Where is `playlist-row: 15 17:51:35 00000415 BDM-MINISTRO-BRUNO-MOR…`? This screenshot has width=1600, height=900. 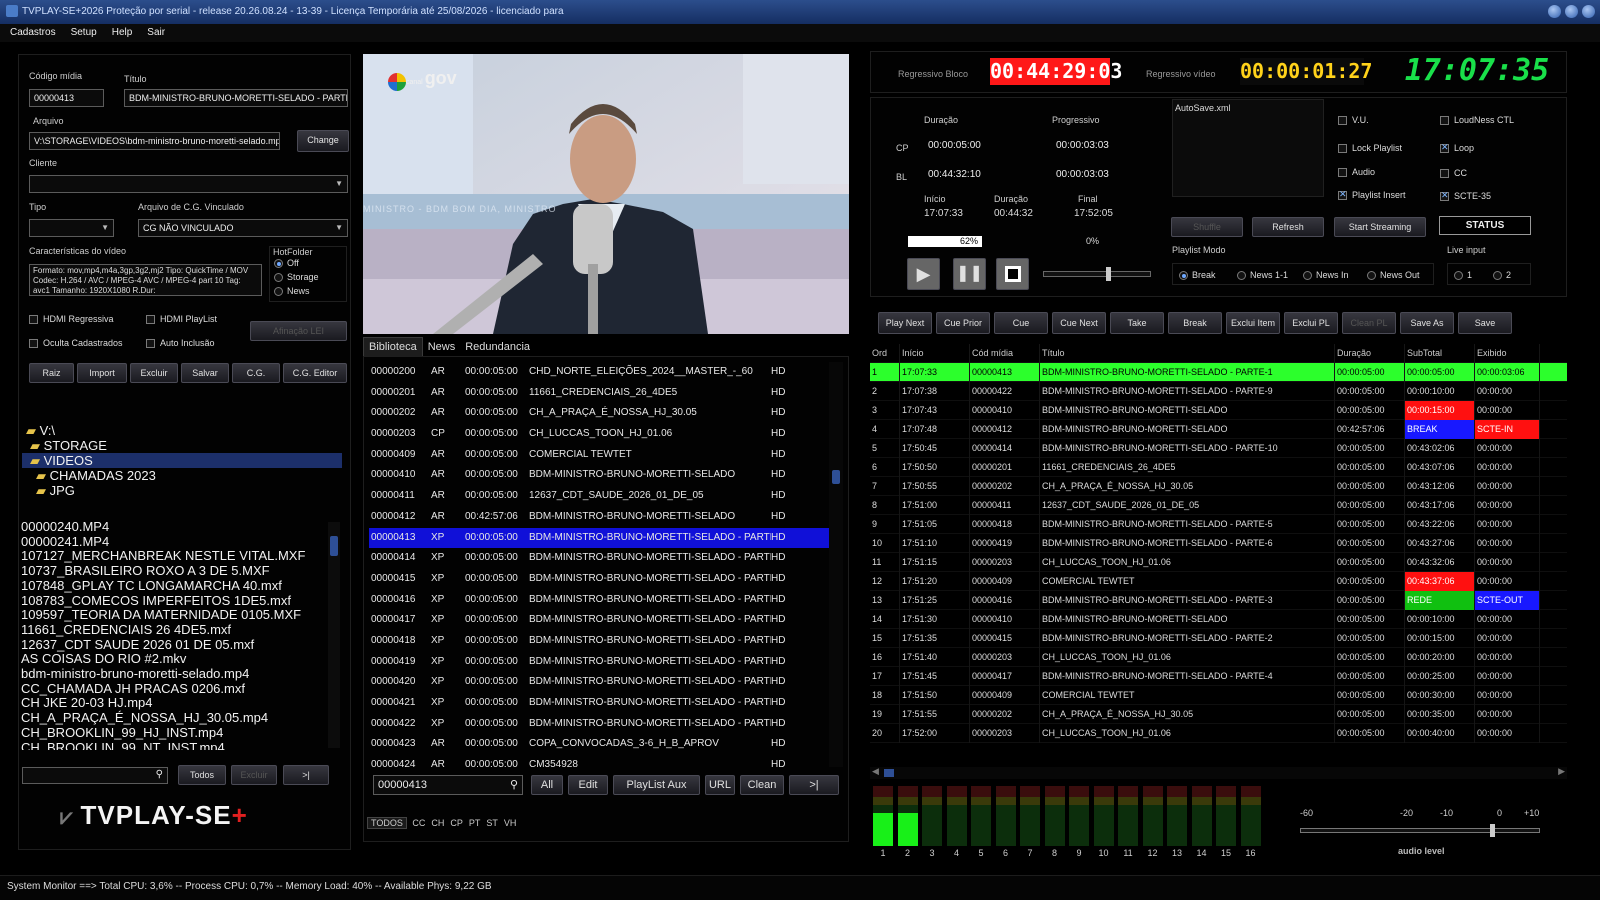 playlist-row: 15 17:51:35 00000415 BDM-MINISTRO-BRUNO-MOR… is located at coordinates (1218, 638).